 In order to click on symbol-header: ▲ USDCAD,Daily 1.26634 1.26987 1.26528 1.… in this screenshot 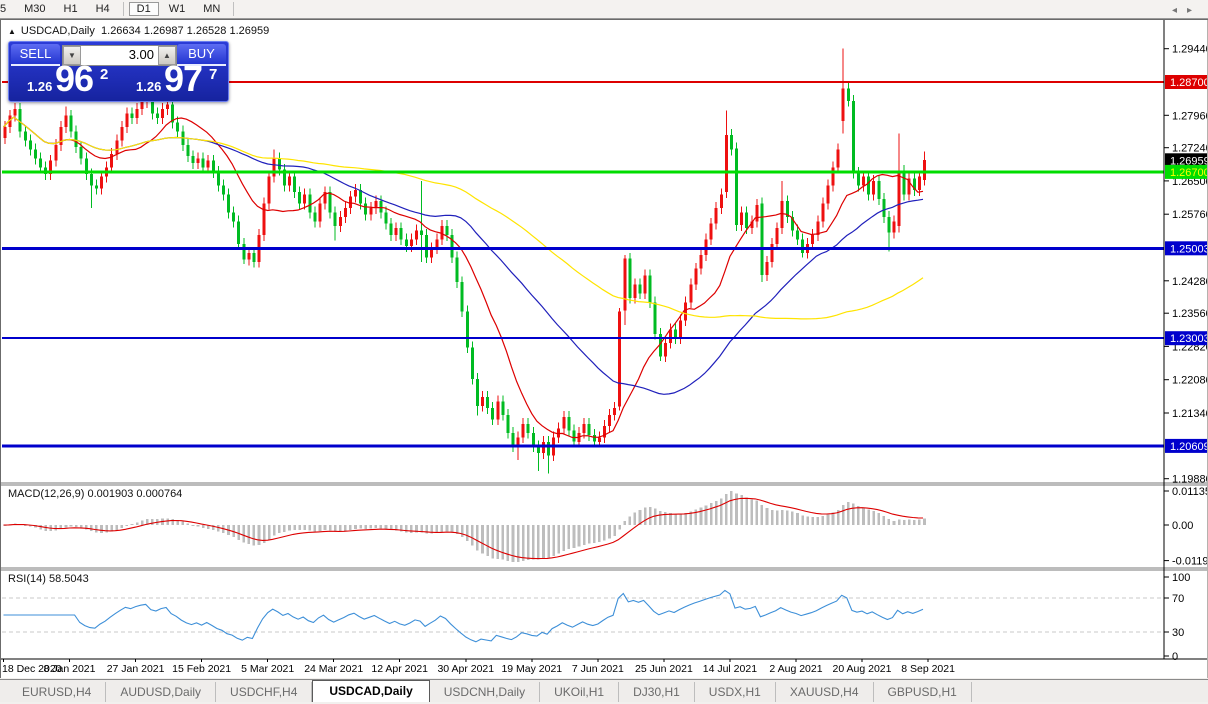, I will do `click(138, 31)`.